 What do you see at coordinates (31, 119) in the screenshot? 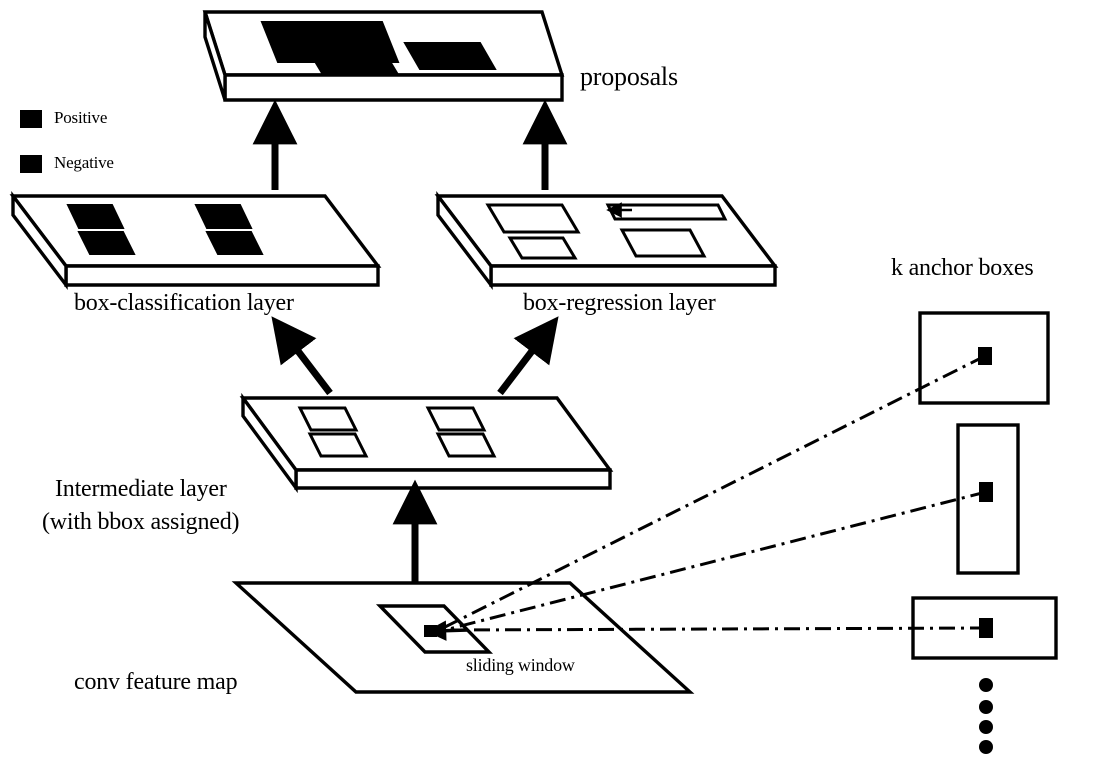
I see `legend-swatch-positive` at bounding box center [31, 119].